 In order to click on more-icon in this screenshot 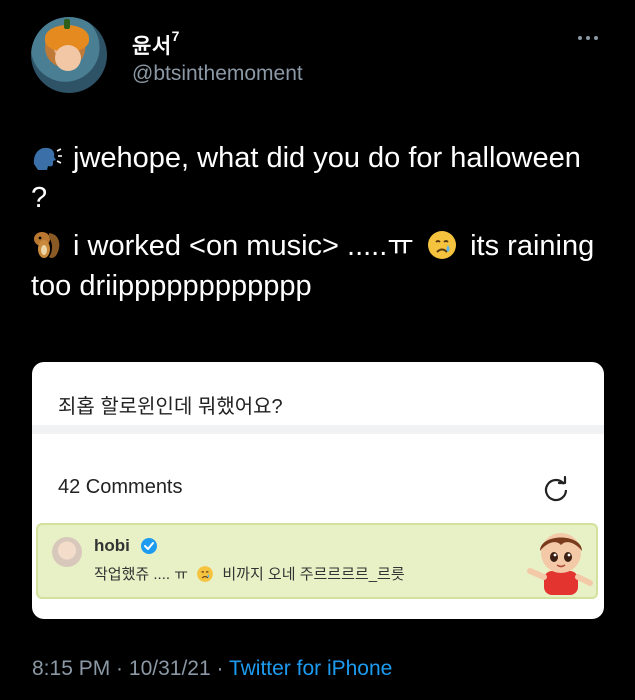, I will do `click(590, 38)`.